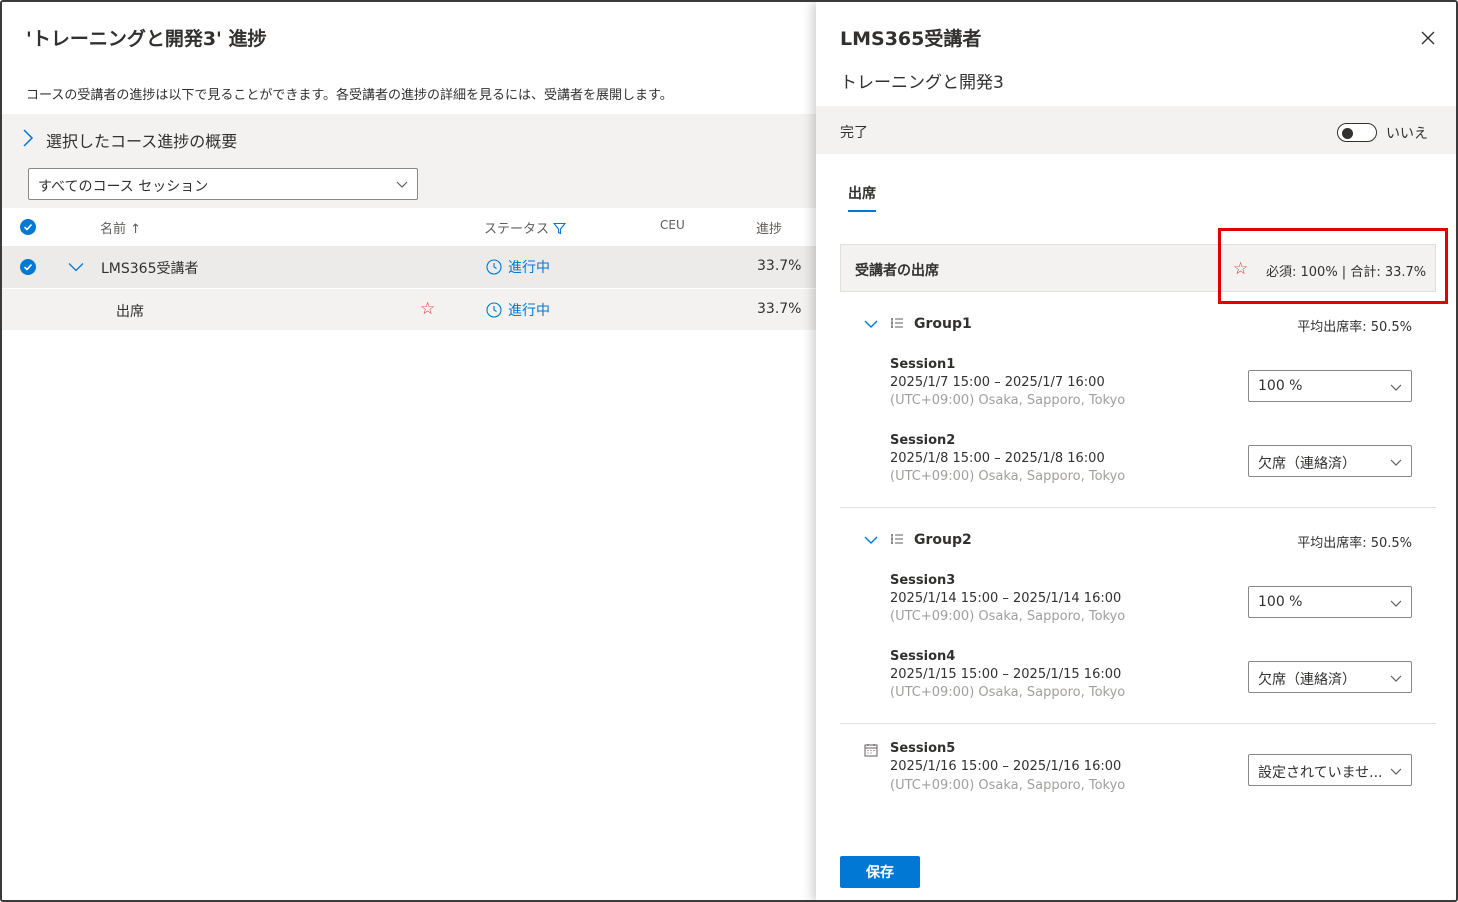 This screenshot has height=902, width=1458. I want to click on attendance-title: 受講者の出席, so click(897, 271).